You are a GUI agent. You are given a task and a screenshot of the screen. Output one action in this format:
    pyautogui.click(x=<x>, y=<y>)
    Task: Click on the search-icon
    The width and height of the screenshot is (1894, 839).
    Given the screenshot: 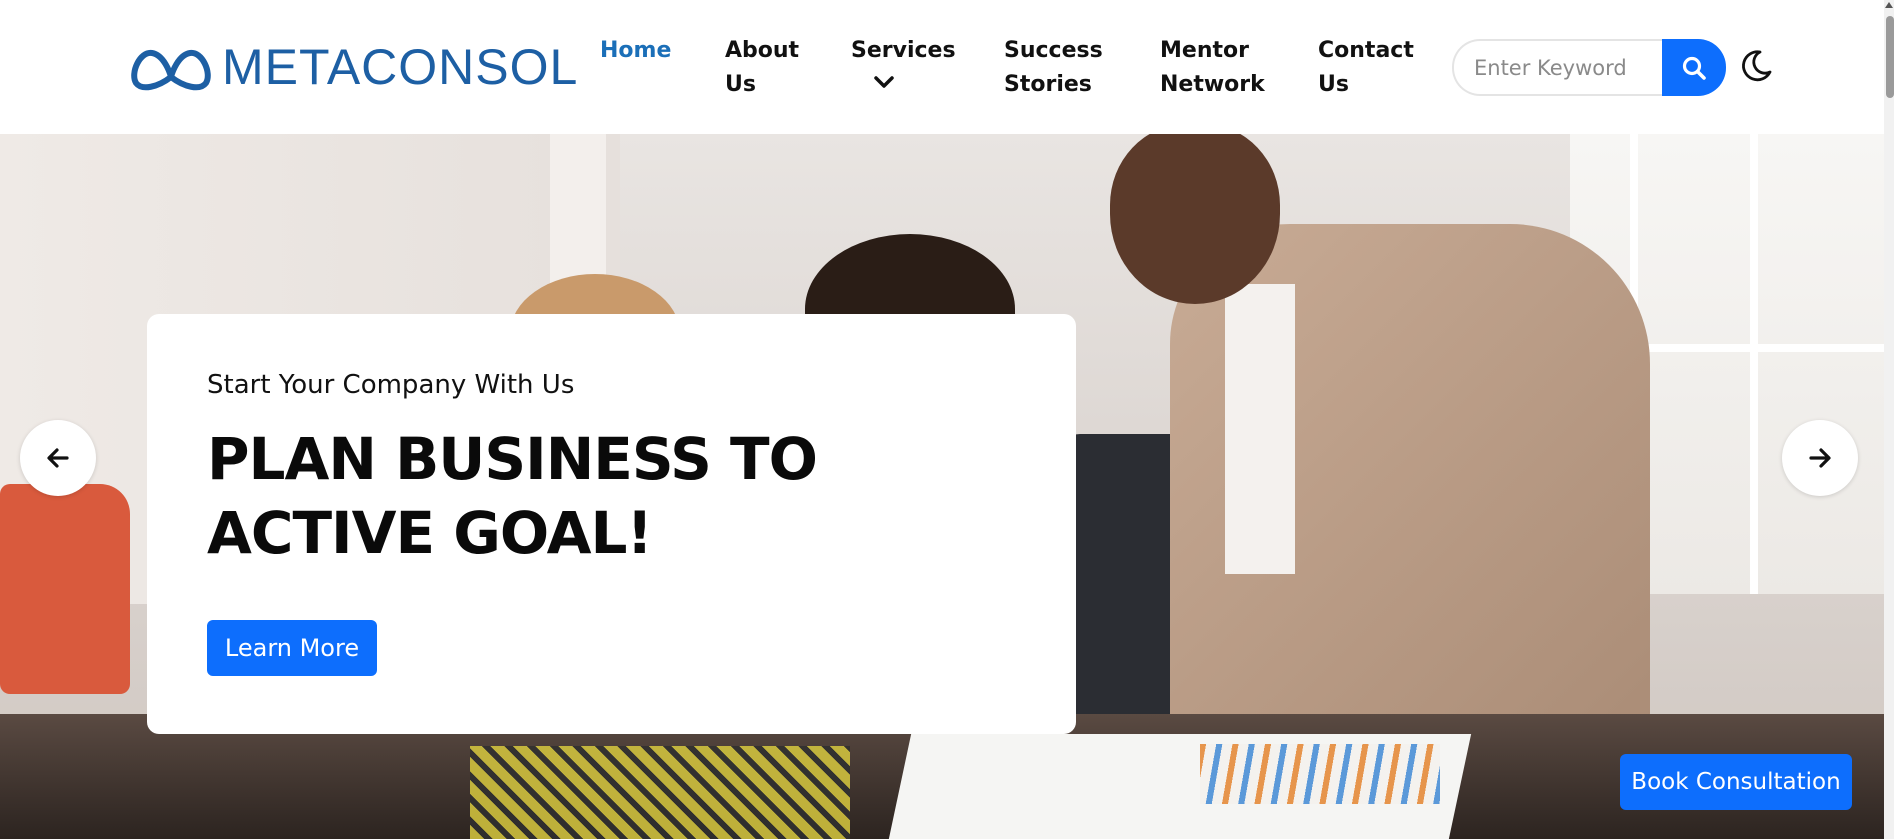 What is the action you would take?
    pyautogui.click(x=1694, y=68)
    